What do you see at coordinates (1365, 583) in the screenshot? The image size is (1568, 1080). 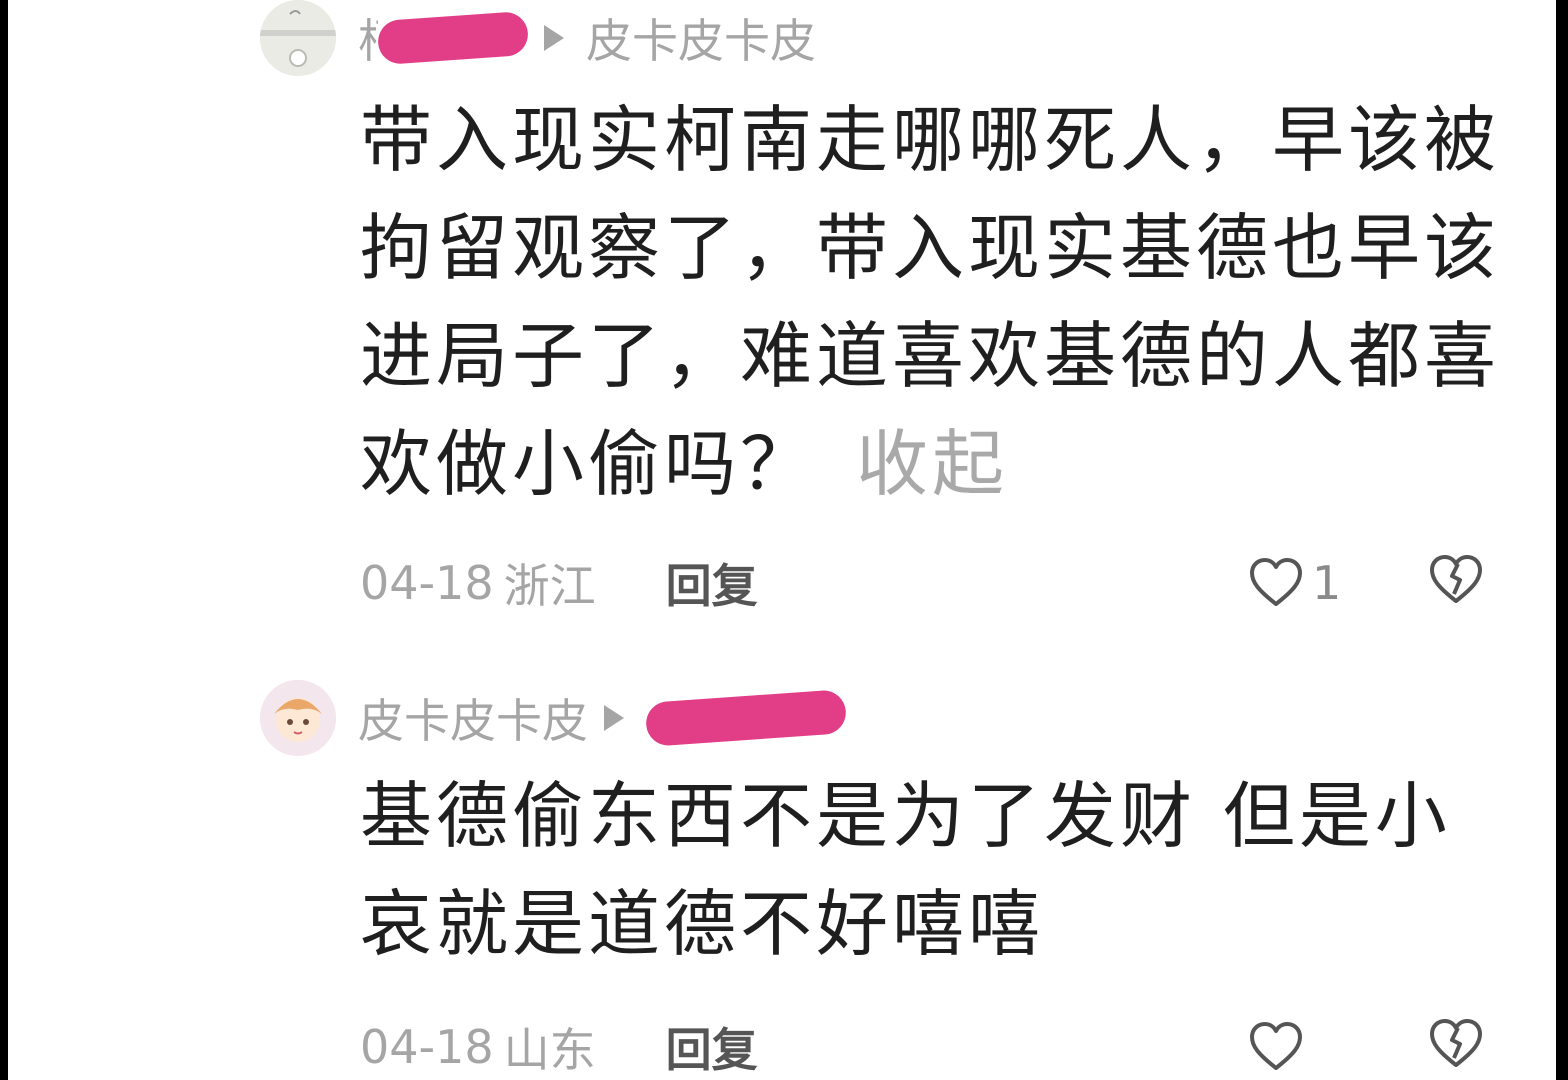 I see `comment-actions: 1` at bounding box center [1365, 583].